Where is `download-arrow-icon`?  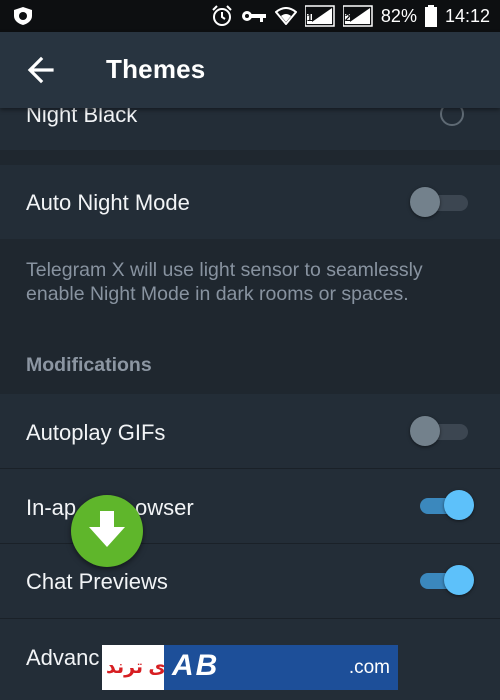 download-arrow-icon is located at coordinates (107, 529).